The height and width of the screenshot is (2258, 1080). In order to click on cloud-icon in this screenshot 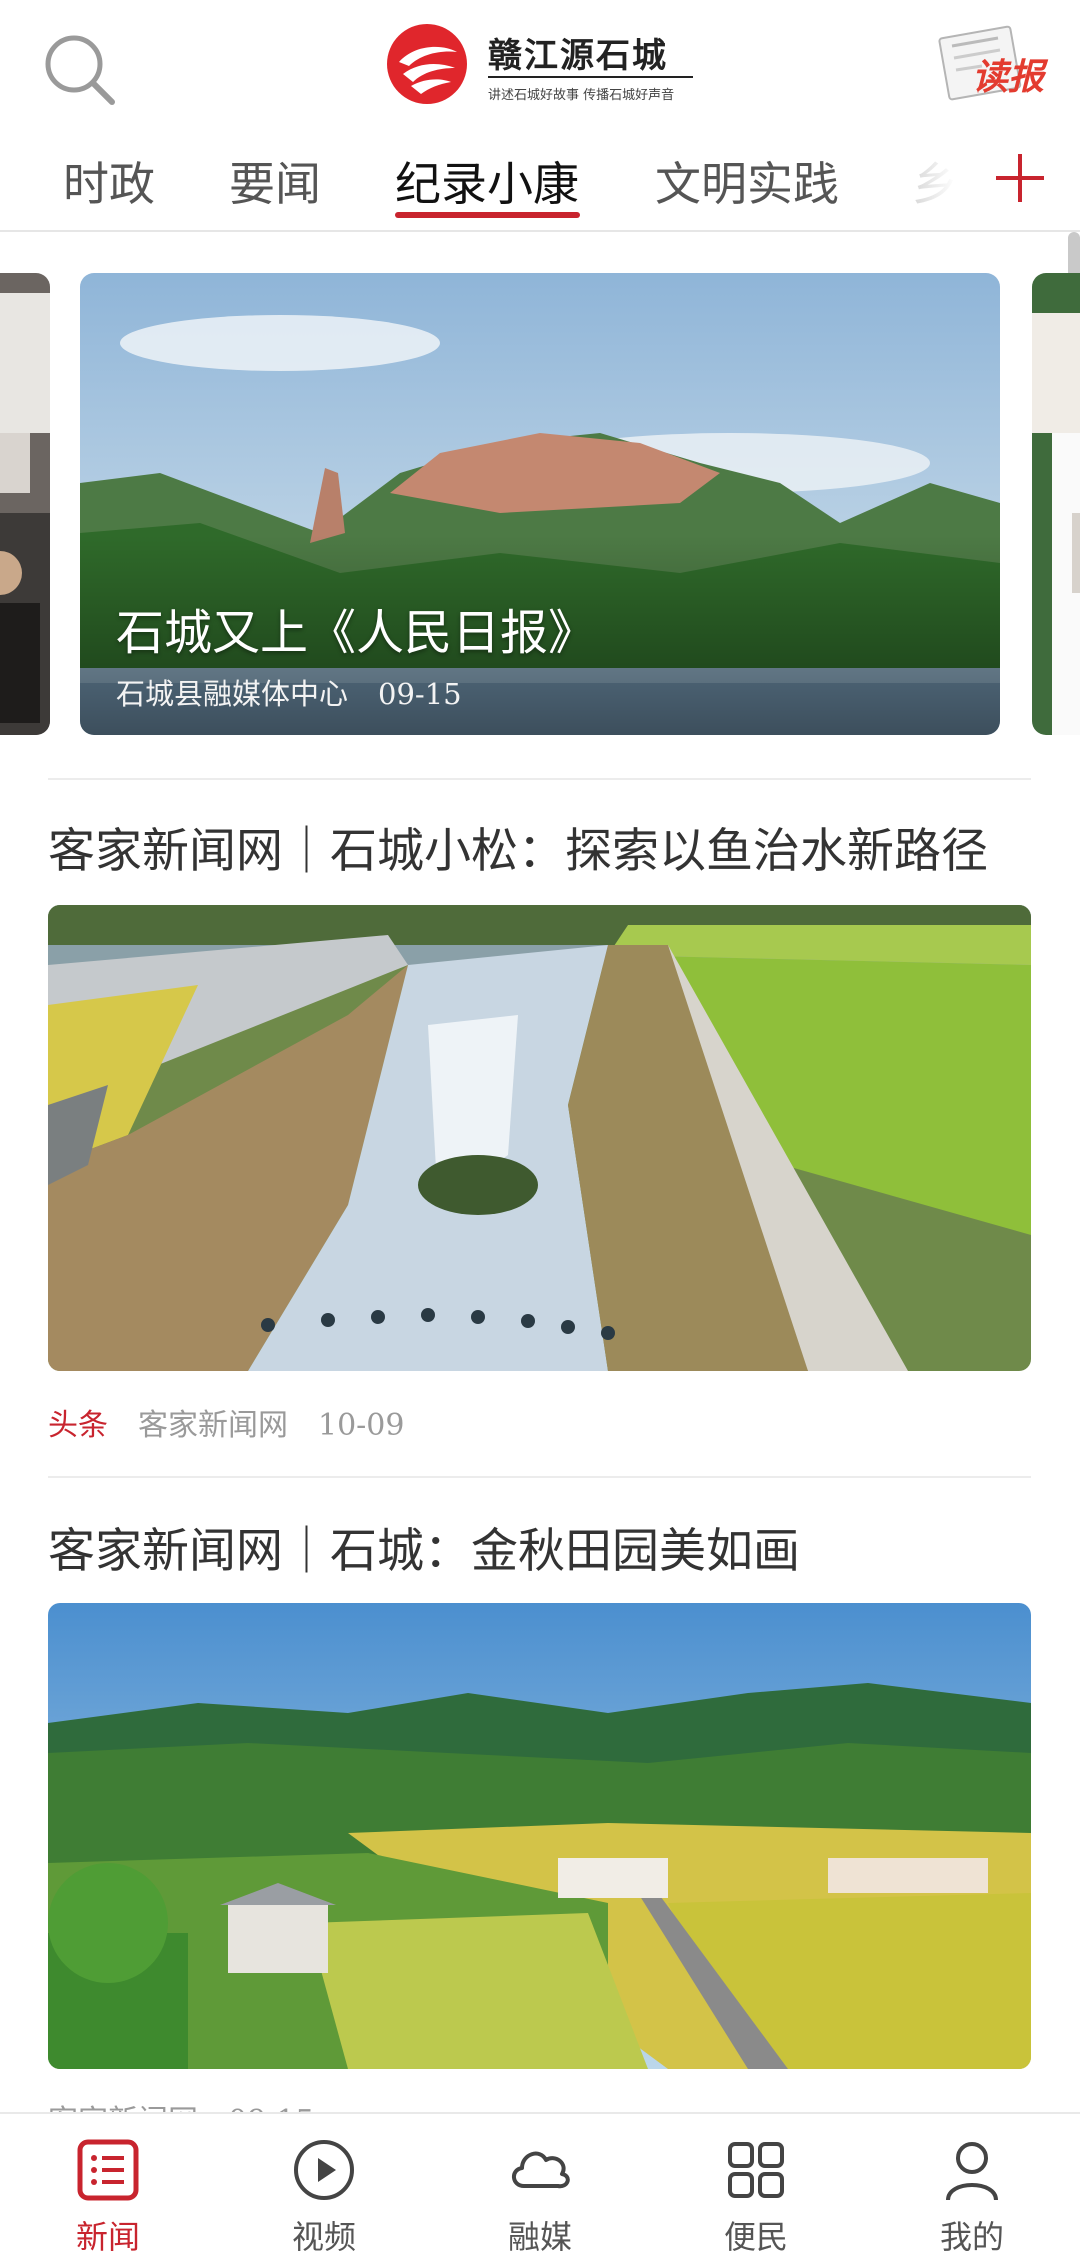, I will do `click(541, 2170)`.